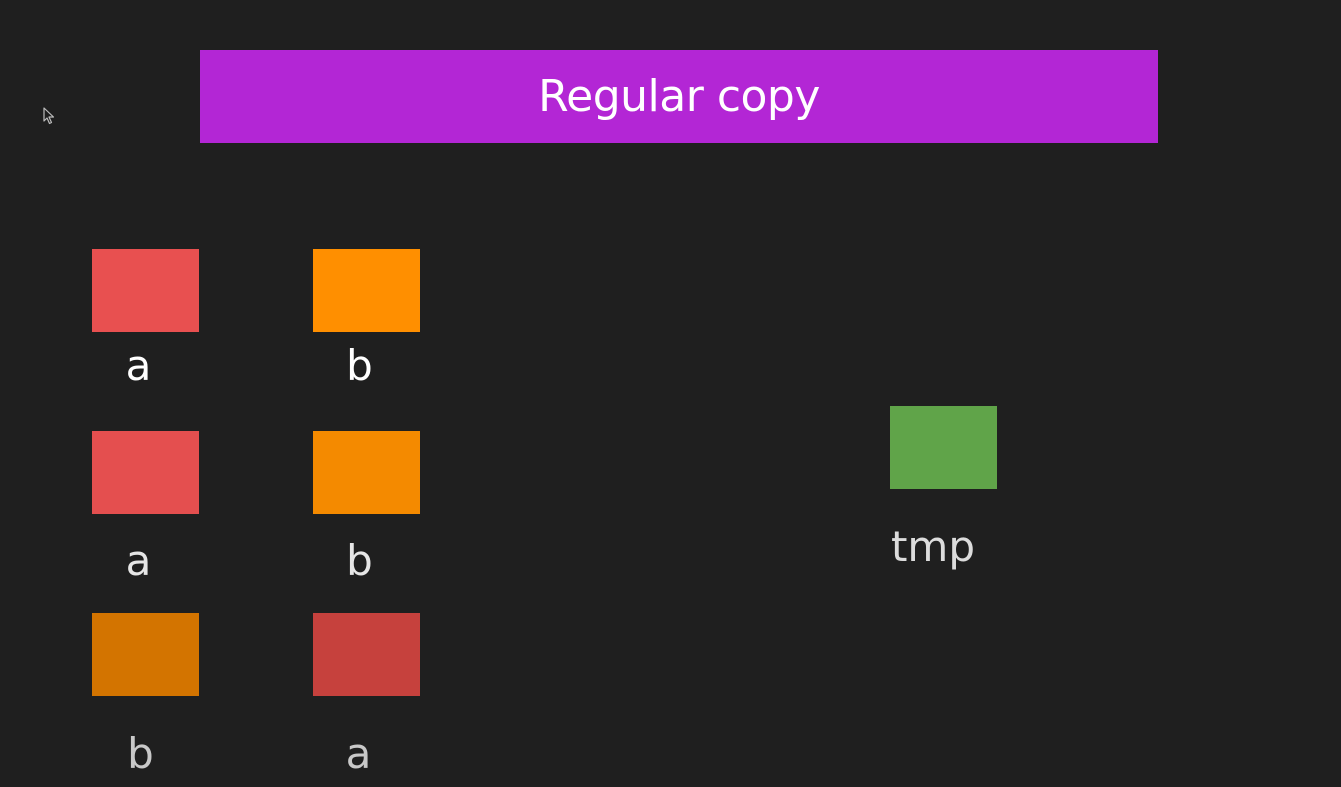 The width and height of the screenshot is (1341, 787). I want to click on title-text: Regular copy, so click(679, 96).